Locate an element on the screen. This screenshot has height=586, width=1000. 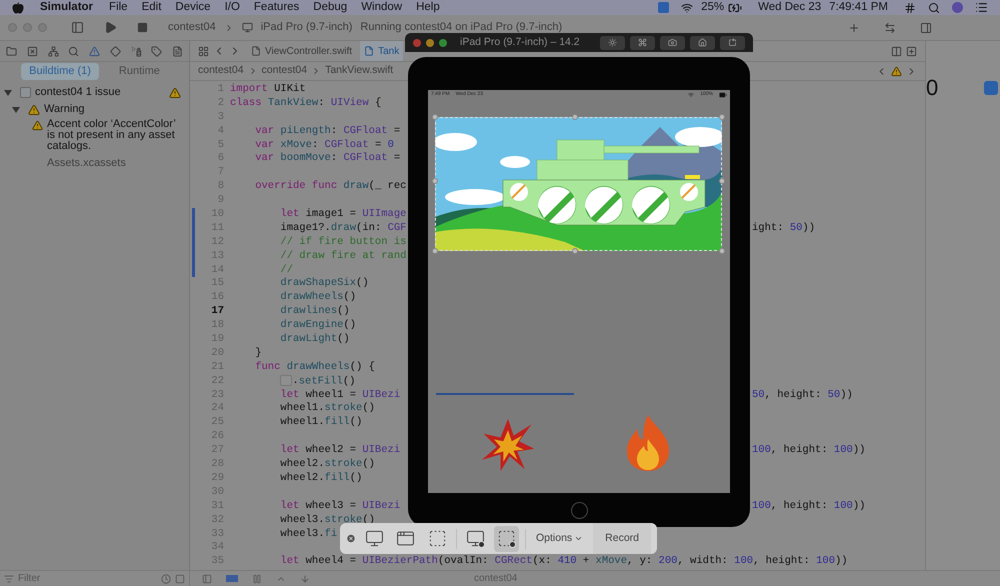
editor-tab: Tank is located at coordinates (382, 51).